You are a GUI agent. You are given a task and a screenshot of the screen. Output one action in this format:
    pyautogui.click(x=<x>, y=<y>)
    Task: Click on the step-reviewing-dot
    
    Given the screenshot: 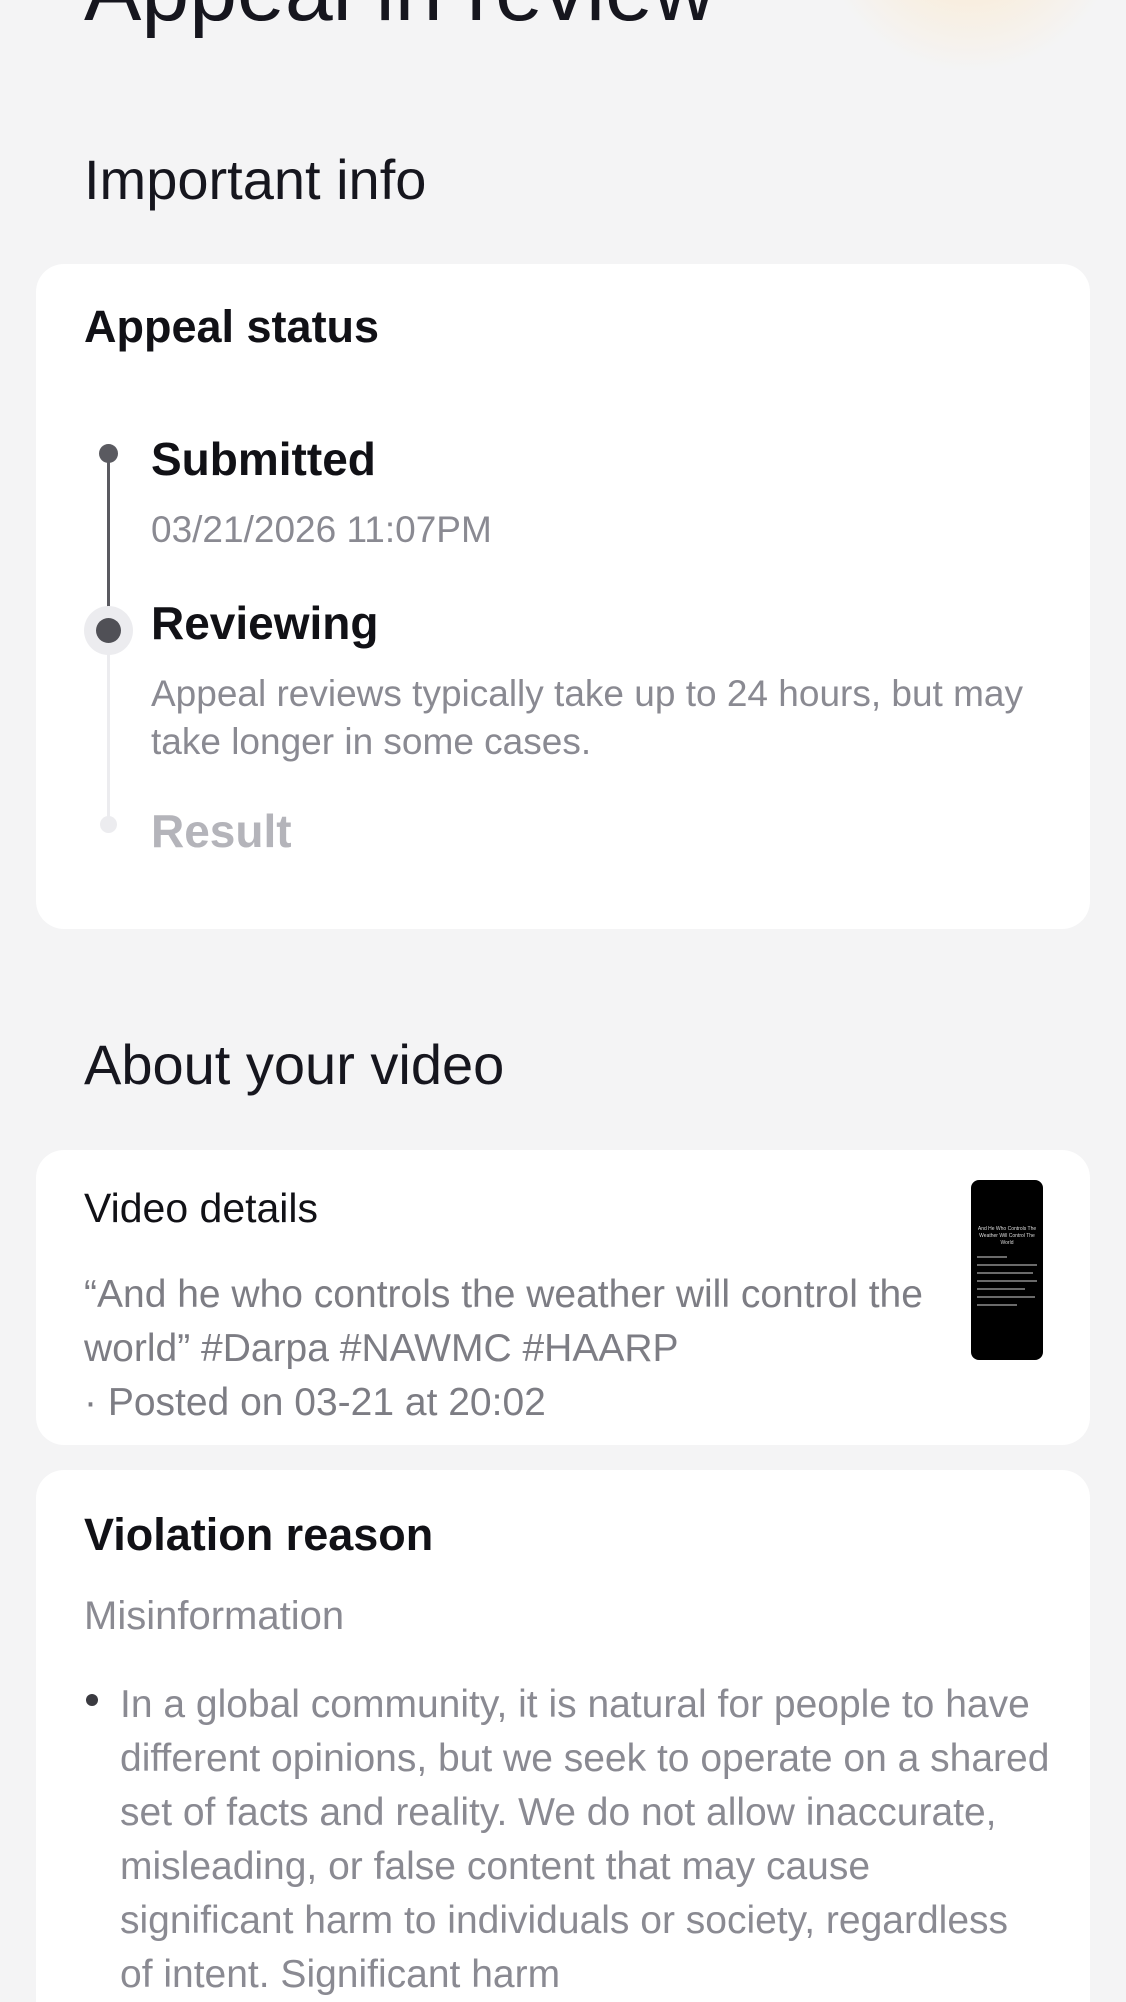 What is the action you would take?
    pyautogui.click(x=108, y=630)
    